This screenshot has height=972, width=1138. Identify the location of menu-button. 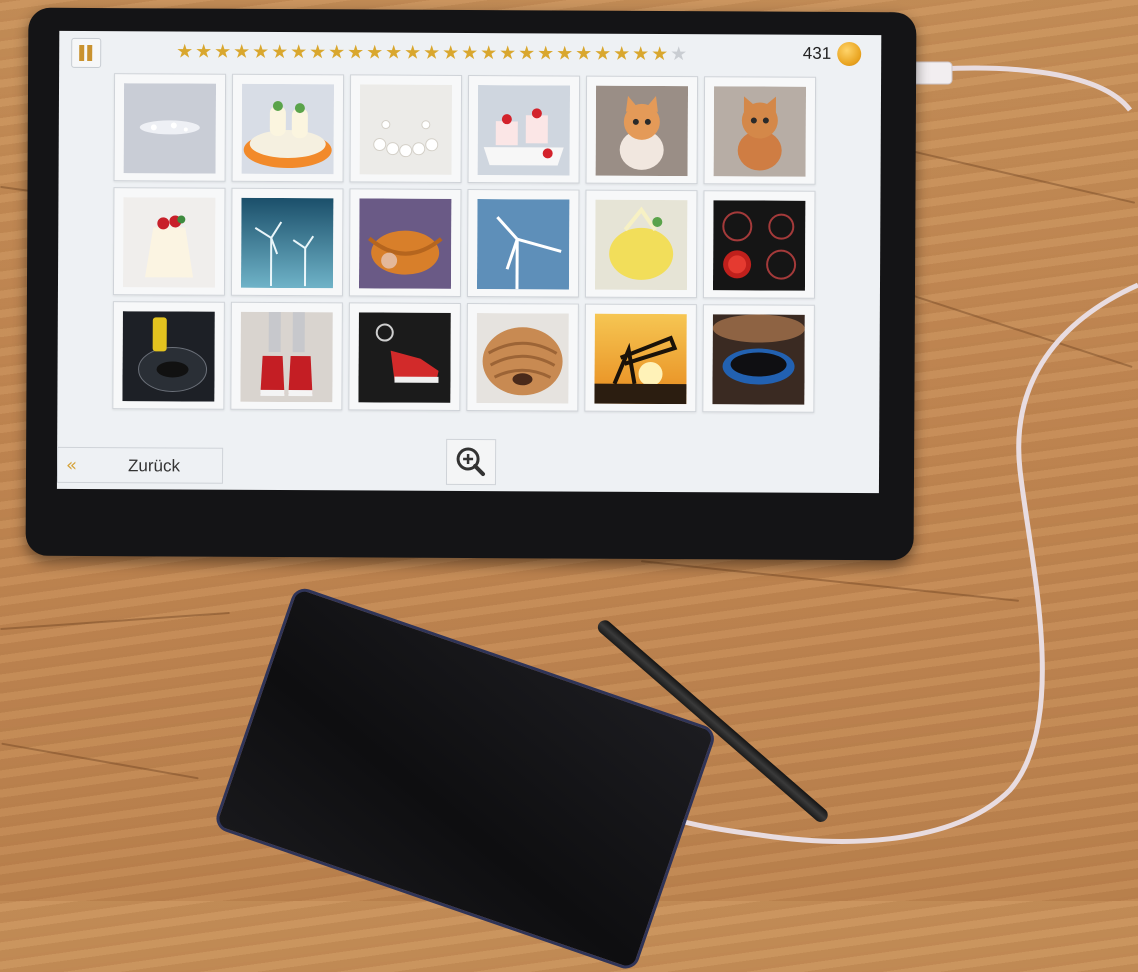
(86, 53).